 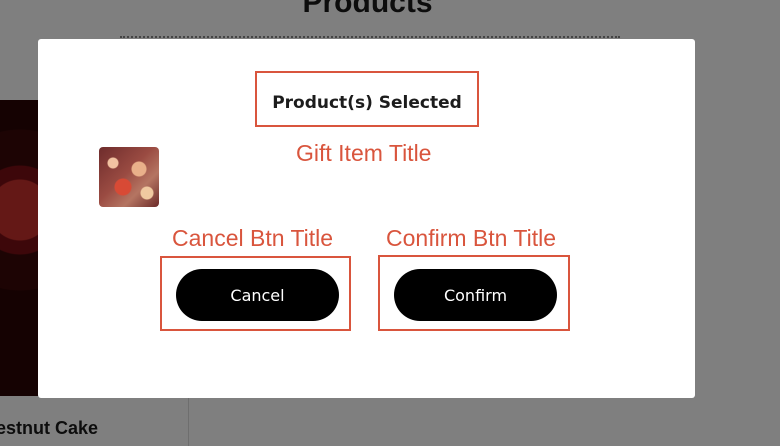 What do you see at coordinates (257, 295) in the screenshot?
I see `cancel-button: Cancel` at bounding box center [257, 295].